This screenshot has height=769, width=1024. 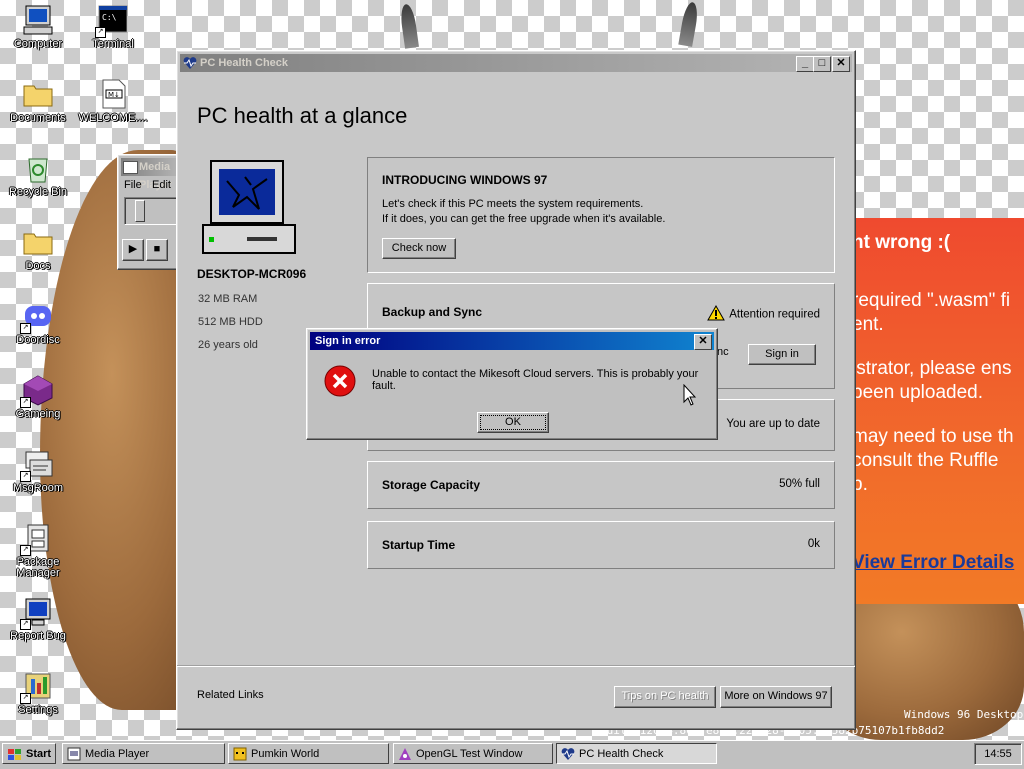 I want to click on build-watermark-line1: Windows 96 Desktop, so click(x=964, y=714).